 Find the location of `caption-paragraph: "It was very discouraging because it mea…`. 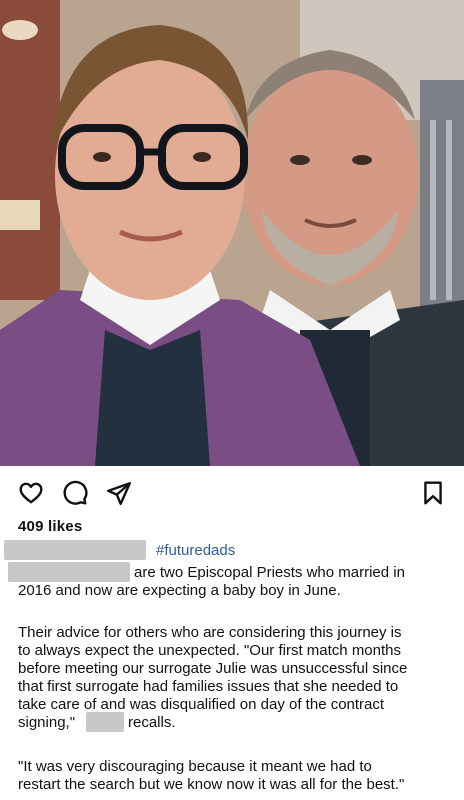

caption-paragraph: "It was very discouraging because it mea… is located at coordinates (238, 776).